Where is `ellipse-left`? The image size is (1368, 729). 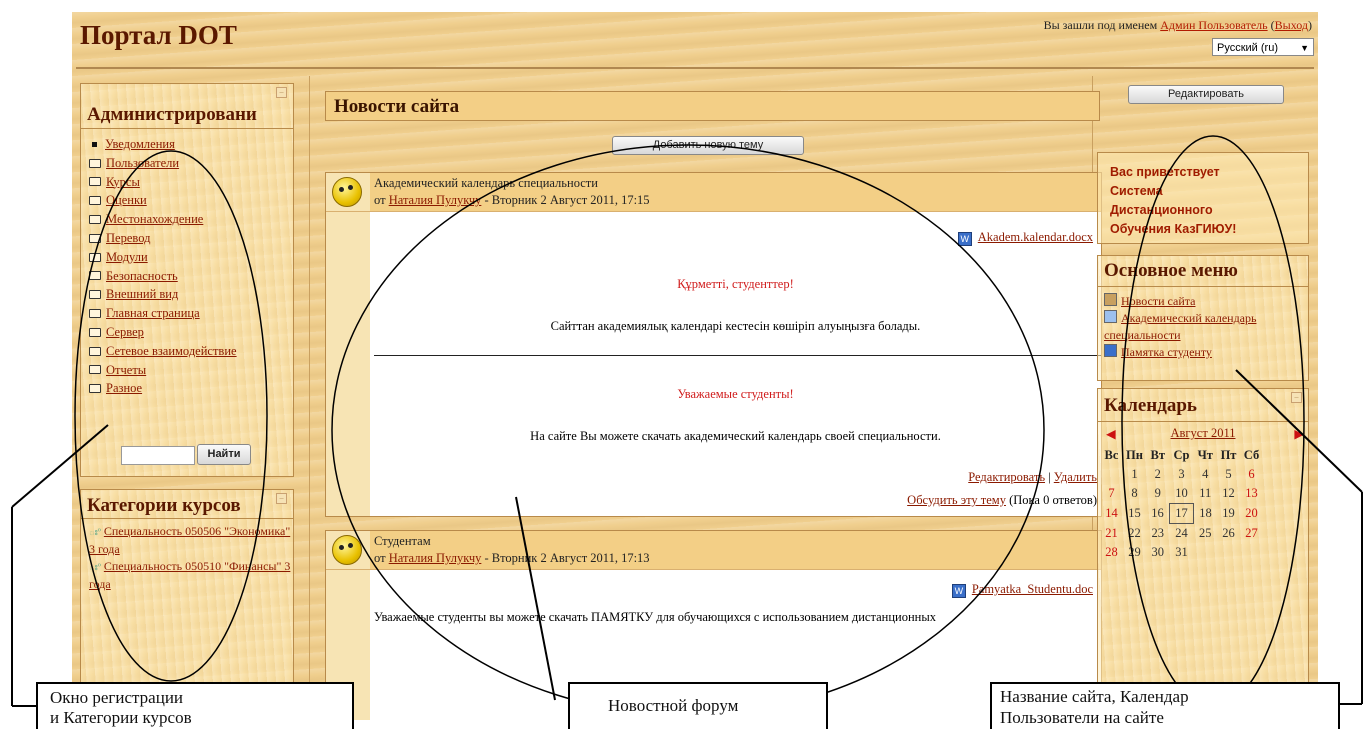
ellipse-left is located at coordinates (171, 416).